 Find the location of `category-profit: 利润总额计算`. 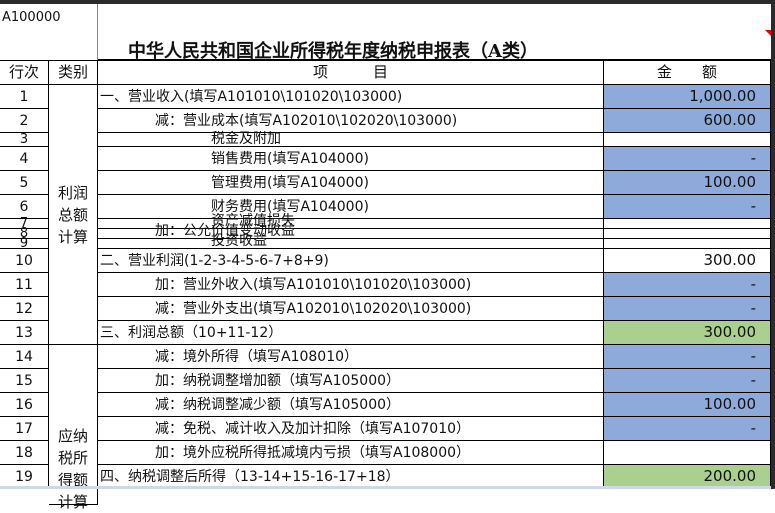

category-profit: 利润总额计算 is located at coordinates (73, 215).